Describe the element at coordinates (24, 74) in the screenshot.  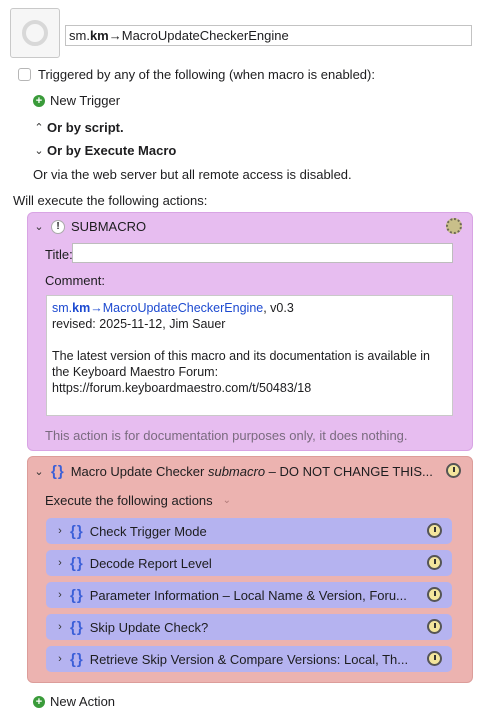
I see `triggered-checkbox` at that location.